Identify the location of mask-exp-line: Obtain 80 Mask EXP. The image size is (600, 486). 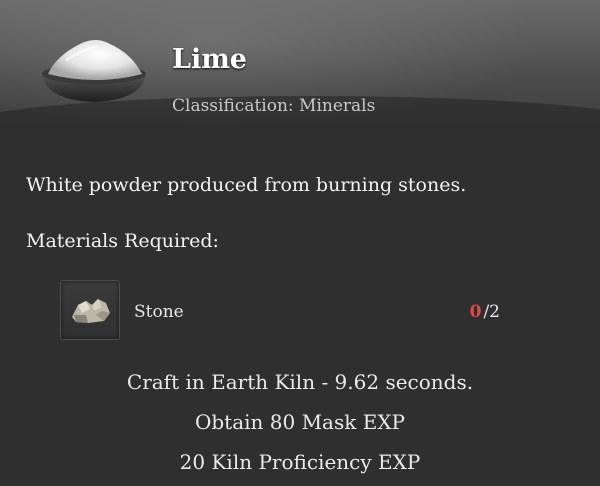
(300, 422).